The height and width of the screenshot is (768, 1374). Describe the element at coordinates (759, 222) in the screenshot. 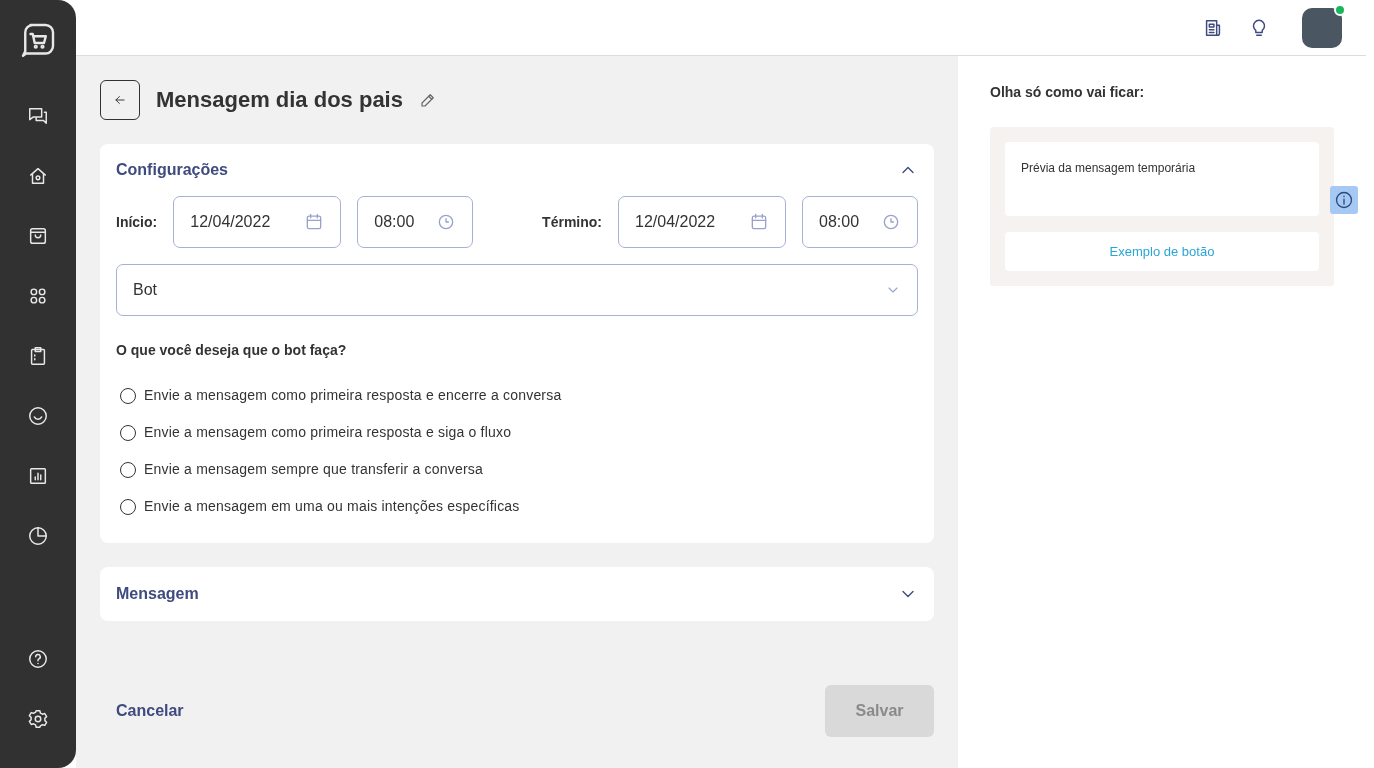

I see `calendar-icon` at that location.